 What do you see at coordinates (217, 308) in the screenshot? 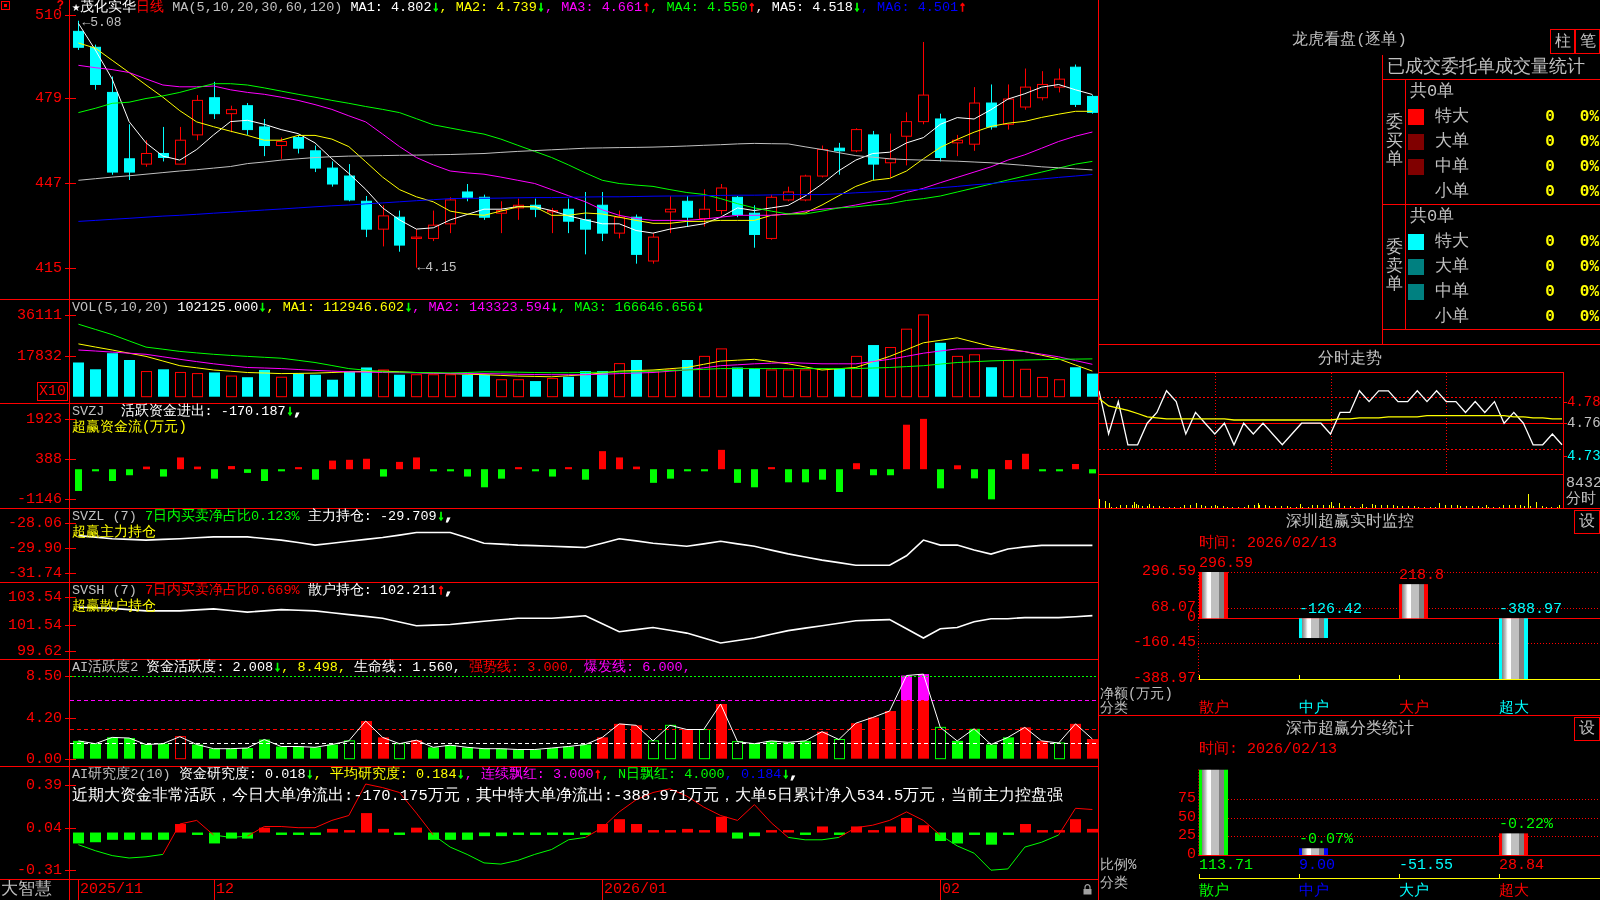
I see `legend-text: 102125.000` at bounding box center [217, 308].